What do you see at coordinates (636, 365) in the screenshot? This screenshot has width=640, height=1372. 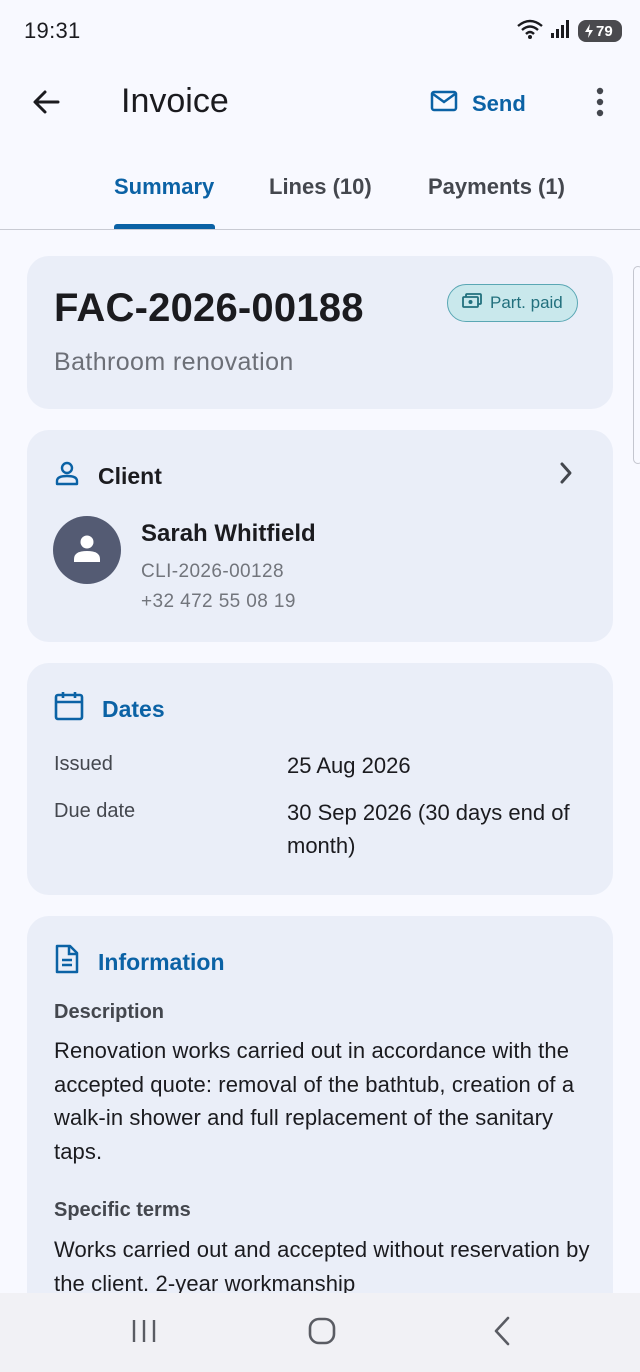 I see `scrollbar` at bounding box center [636, 365].